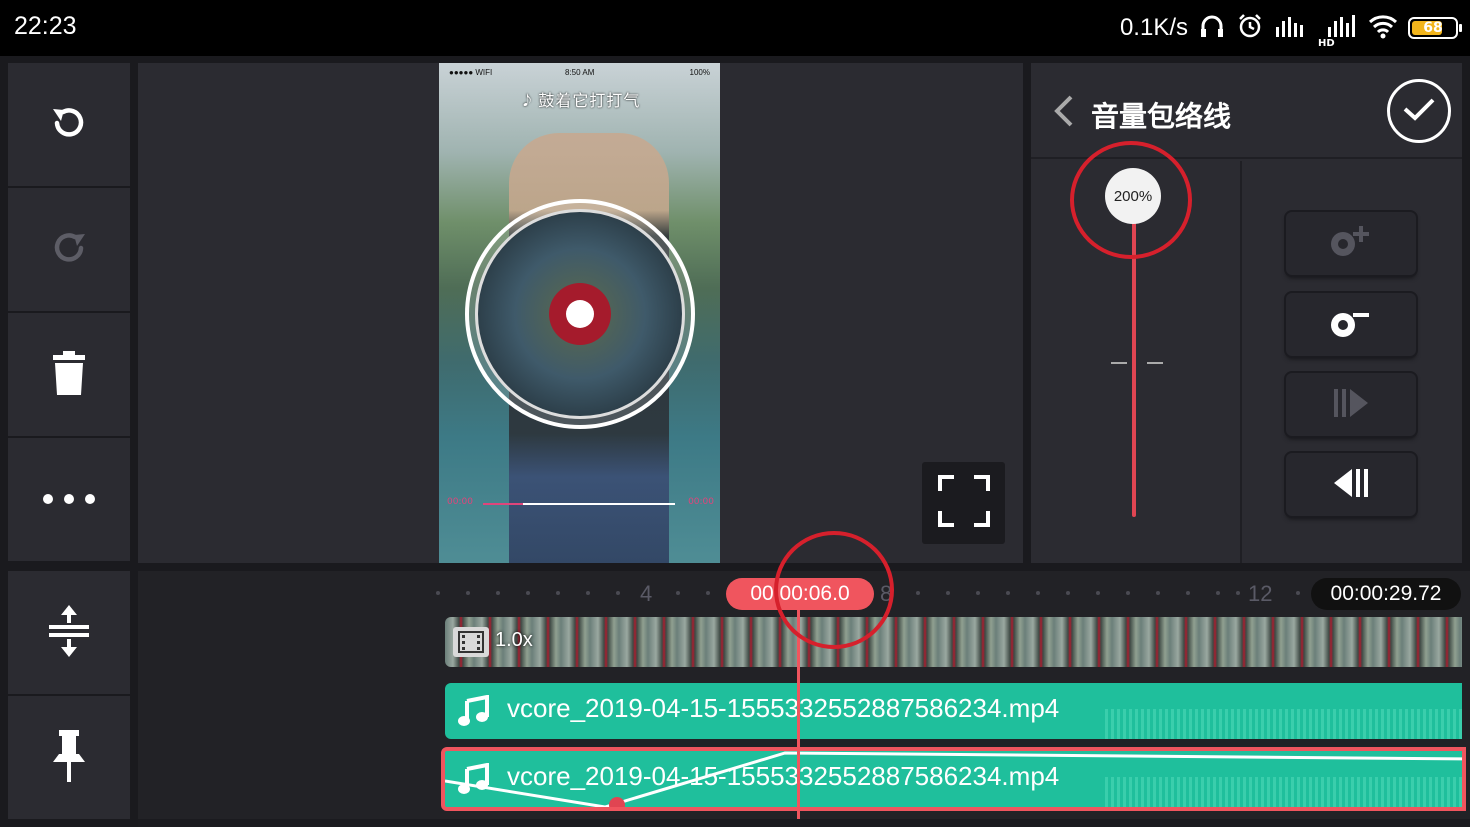  I want to click on add-keyframe-button, so click(1351, 243).